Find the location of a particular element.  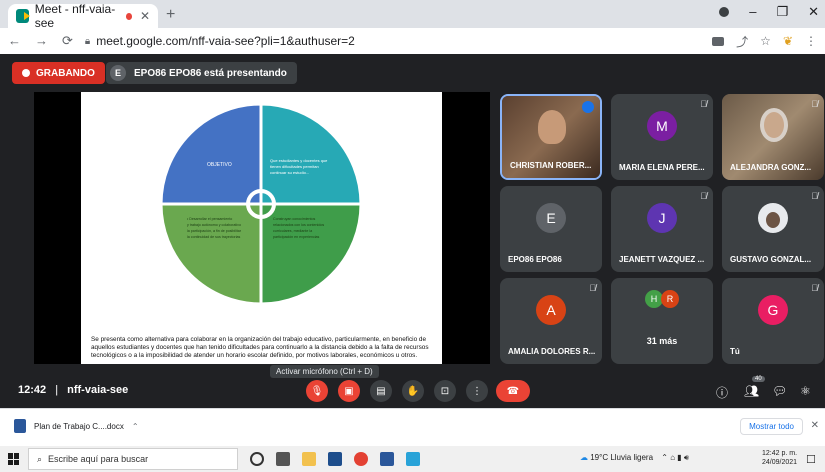

search-icon: ⌕ is located at coordinates (40, 458).